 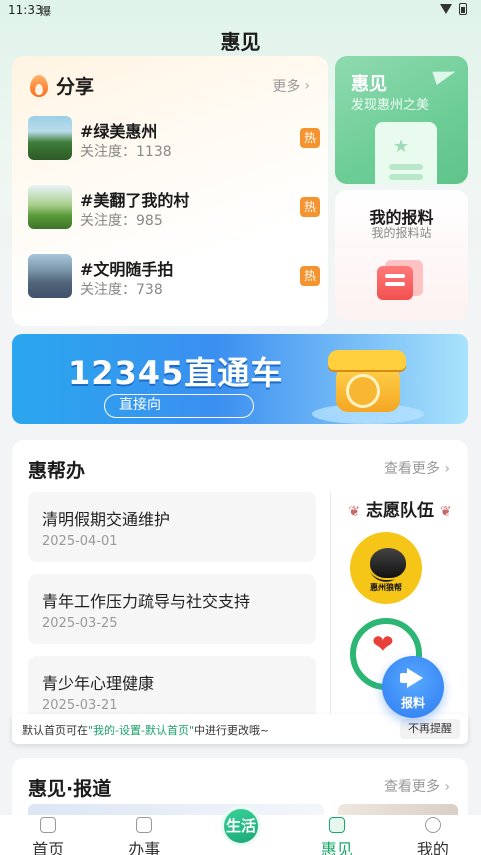 What do you see at coordinates (141, 730) in the screenshot?
I see `toast-highlight: "我的-设置-默认首页"` at bounding box center [141, 730].